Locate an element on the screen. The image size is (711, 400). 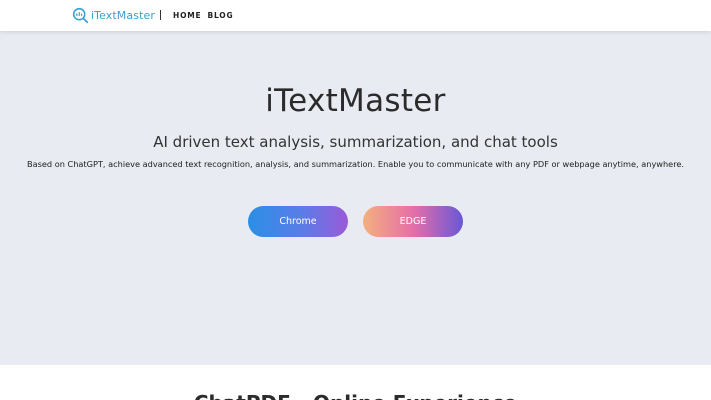
chrome-button: Chrome is located at coordinates (298, 221).